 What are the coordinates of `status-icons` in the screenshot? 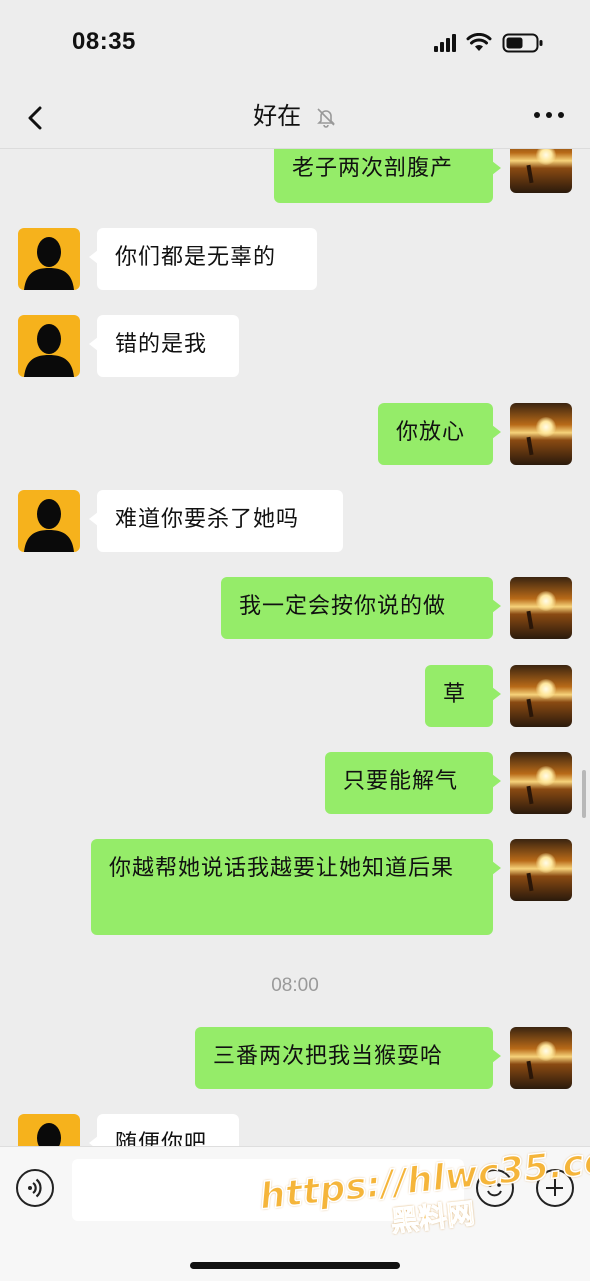 It's located at (489, 43).